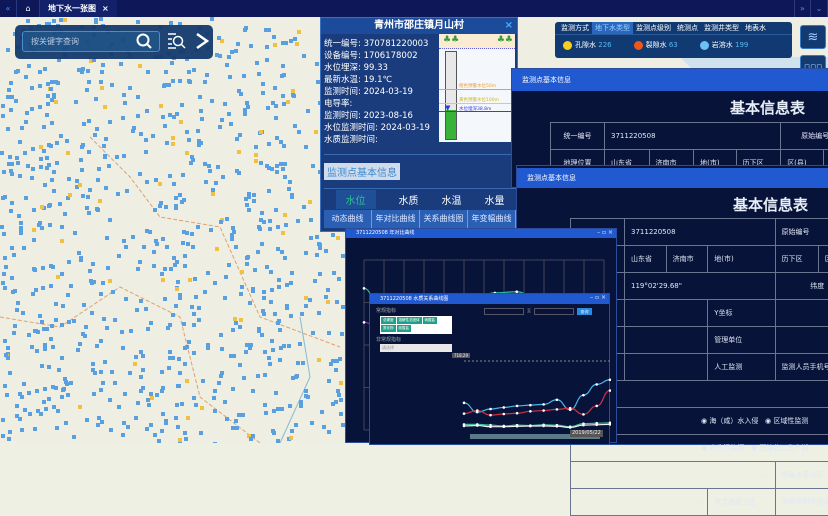  I want to click on legend-tab: 监测点级别, so click(653, 28).